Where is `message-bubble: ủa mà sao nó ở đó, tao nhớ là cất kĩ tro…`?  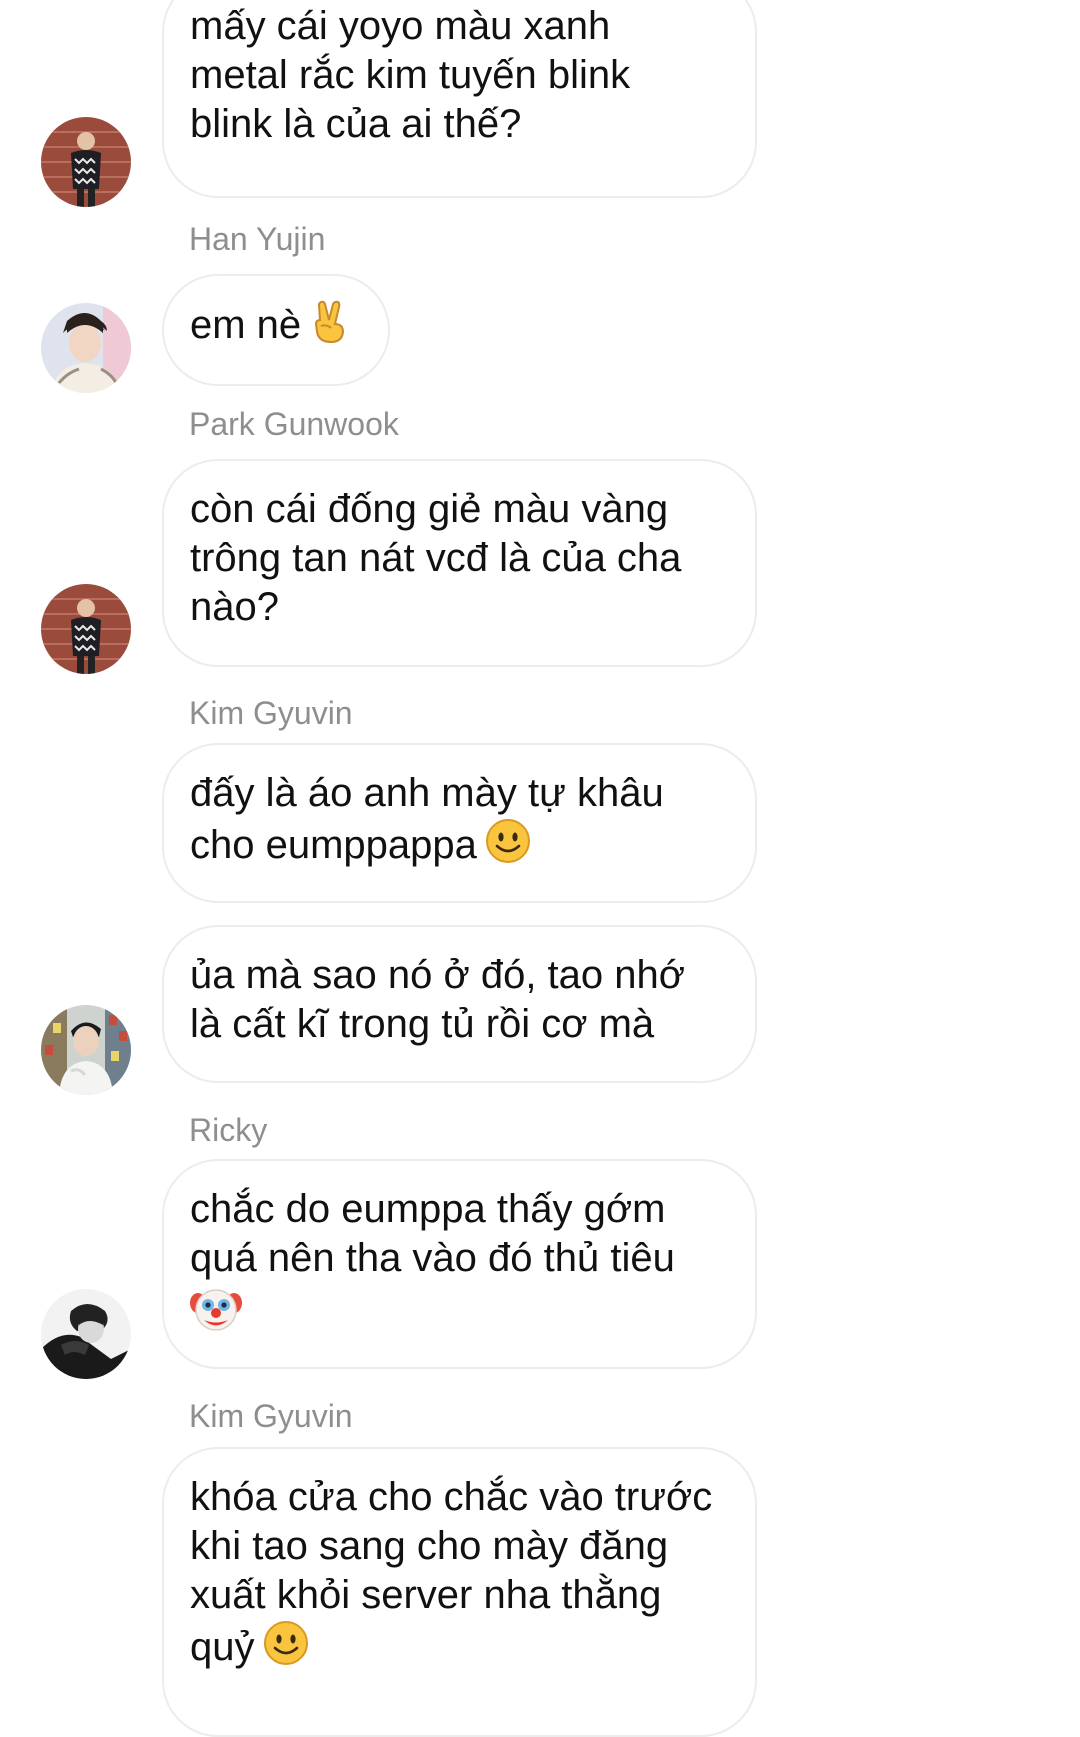
message-bubble: ủa mà sao nó ở đó, tao nhớ là cất kĩ tro… is located at coordinates (459, 1004).